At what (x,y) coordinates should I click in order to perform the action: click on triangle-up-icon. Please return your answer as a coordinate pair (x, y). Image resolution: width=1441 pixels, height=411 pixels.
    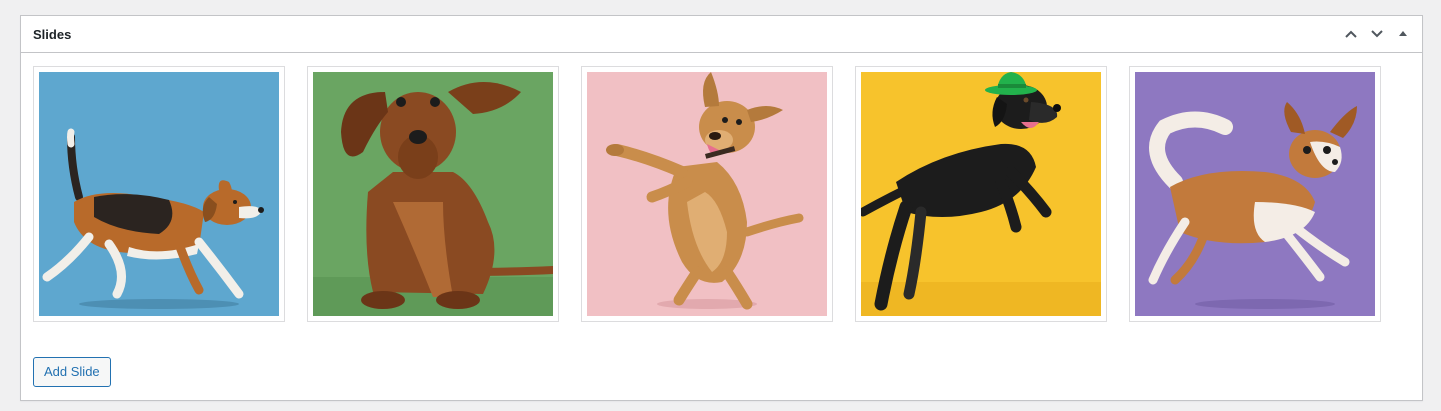
    Looking at the image, I should click on (1403, 33).